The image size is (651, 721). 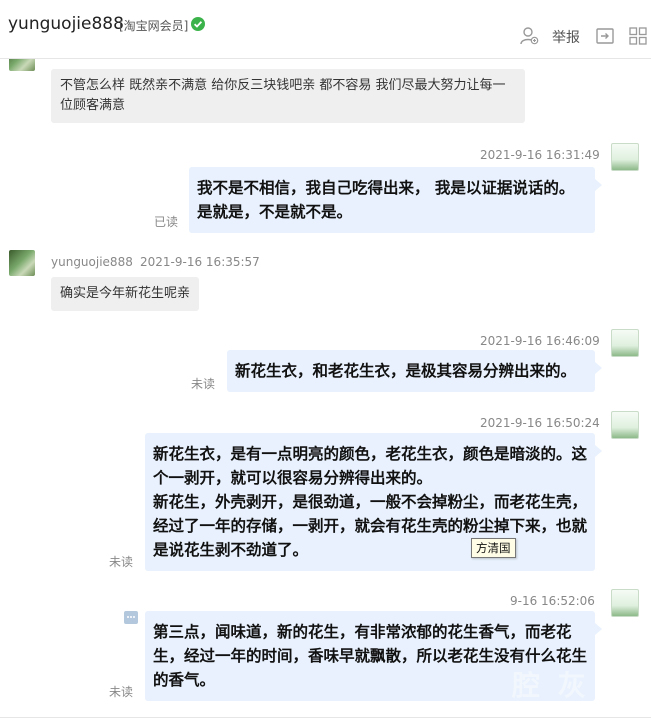 What do you see at coordinates (395, 200) in the screenshot?
I see `message-bubble: 我不是不相信，我自己吃得出来， 我是以证据说话的。是就是，不是就不是。` at bounding box center [395, 200].